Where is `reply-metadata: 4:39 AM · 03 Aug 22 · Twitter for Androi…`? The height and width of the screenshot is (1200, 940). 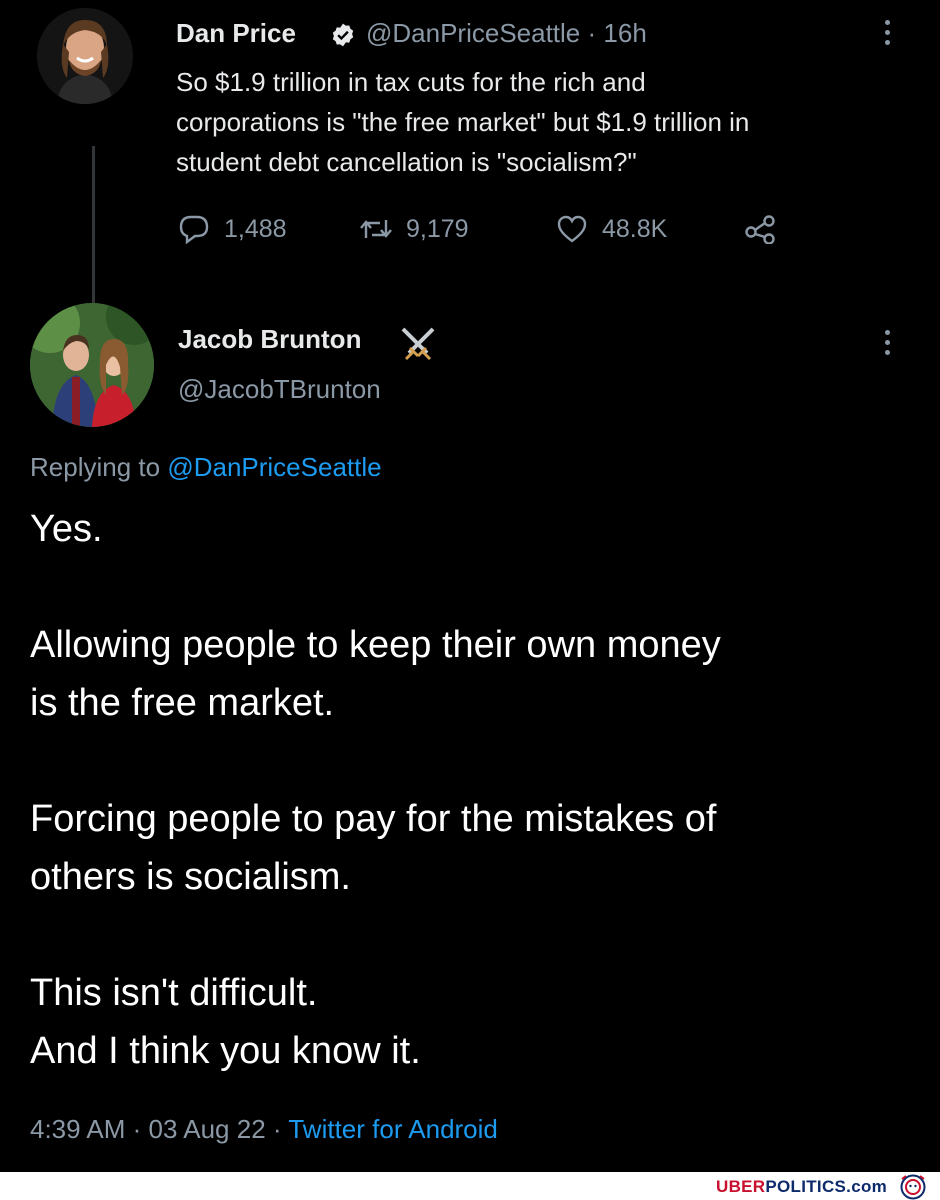
reply-metadata: 4:39 AM · 03 Aug 22 · Twitter for Androi… is located at coordinates (264, 1129).